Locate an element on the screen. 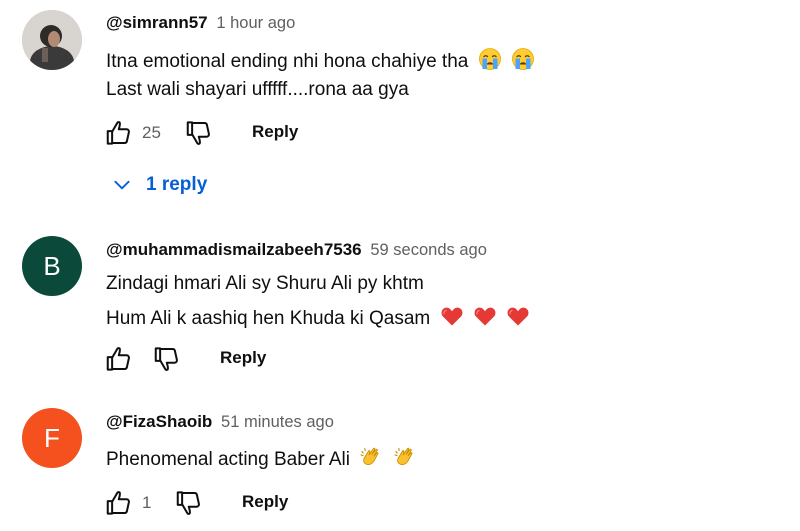  comment-timestamp: 59 seconds ago is located at coordinates (428, 250).